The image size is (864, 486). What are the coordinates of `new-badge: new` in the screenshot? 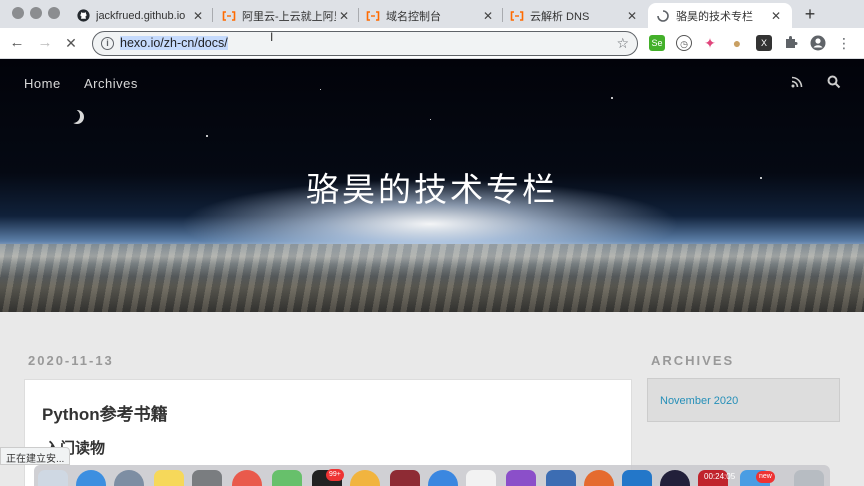 It's located at (765, 477).